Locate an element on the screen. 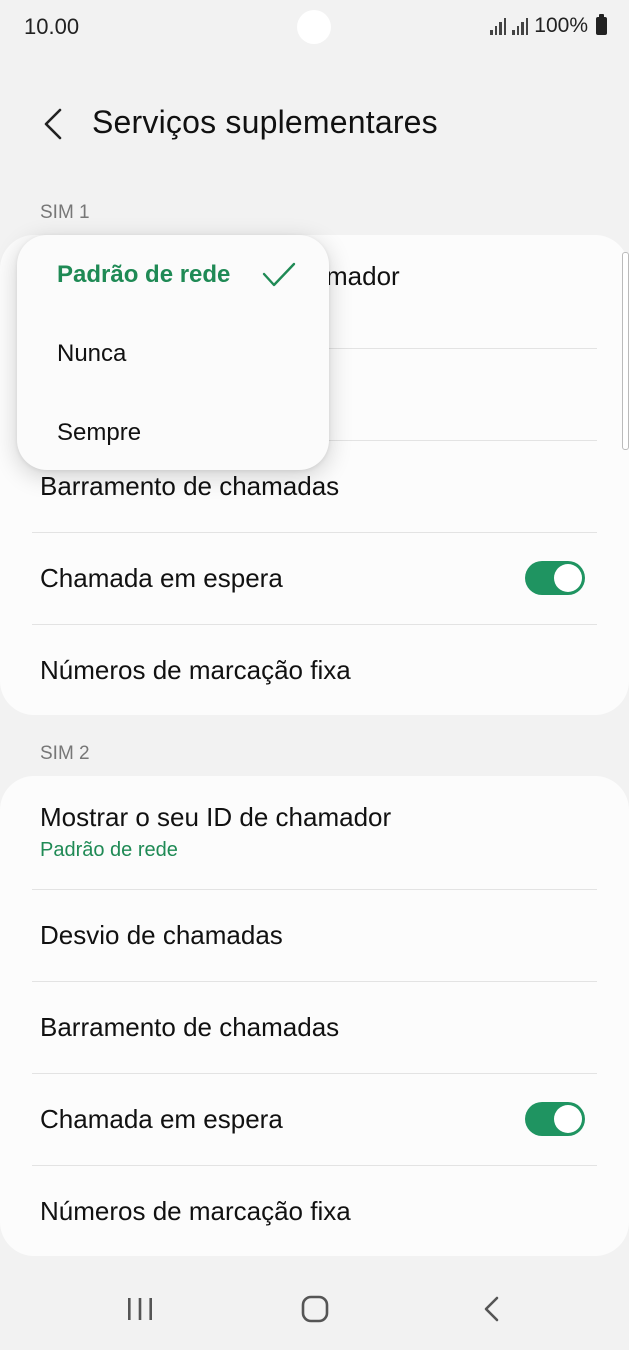 The image size is (629, 1350). sim2-call-waiting-row: Chamada em espera is located at coordinates (318, 1119).